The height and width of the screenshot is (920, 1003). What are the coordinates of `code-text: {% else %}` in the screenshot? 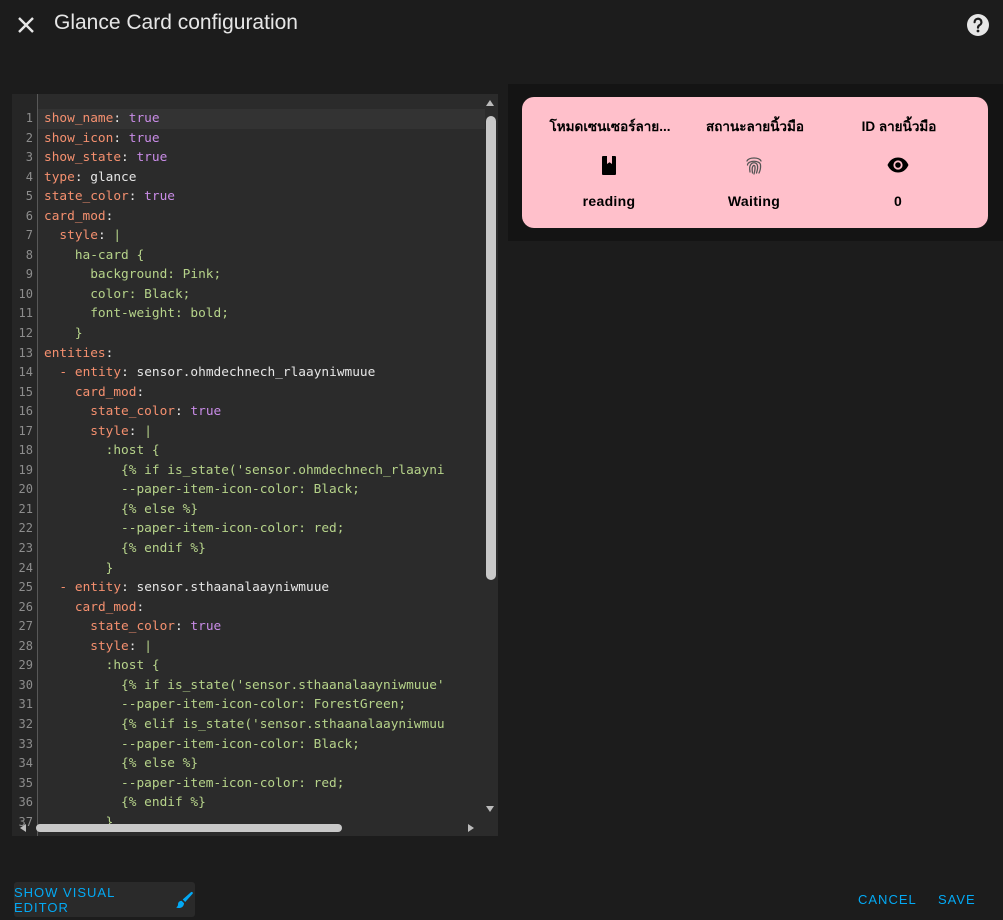 It's located at (121, 764).